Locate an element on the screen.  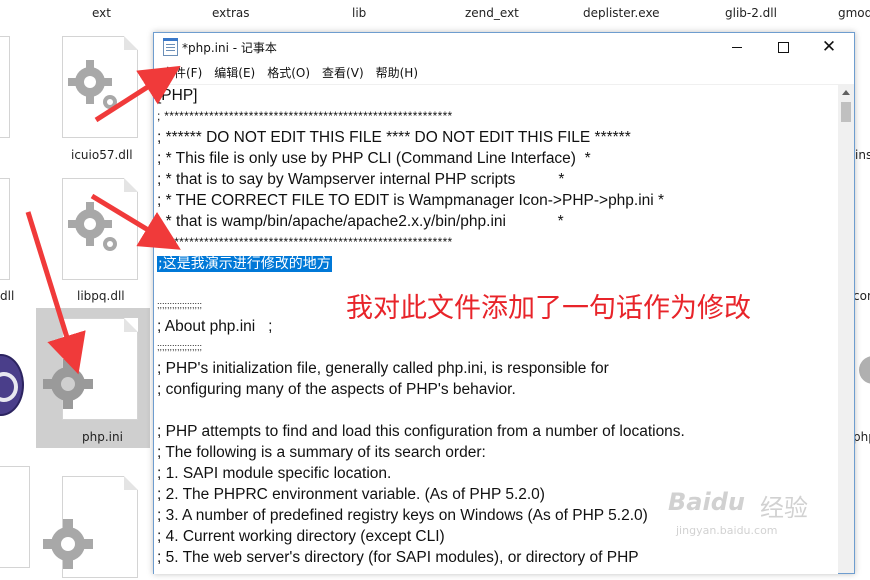
minimize-button is located at coordinates (737, 47).